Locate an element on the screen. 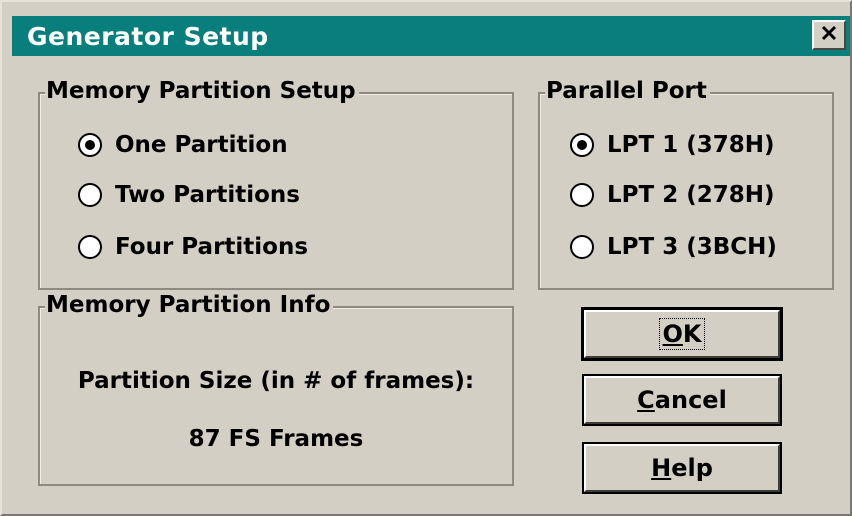 This screenshot has width=852, height=516. cancel-button-label: Cancel is located at coordinates (682, 400).